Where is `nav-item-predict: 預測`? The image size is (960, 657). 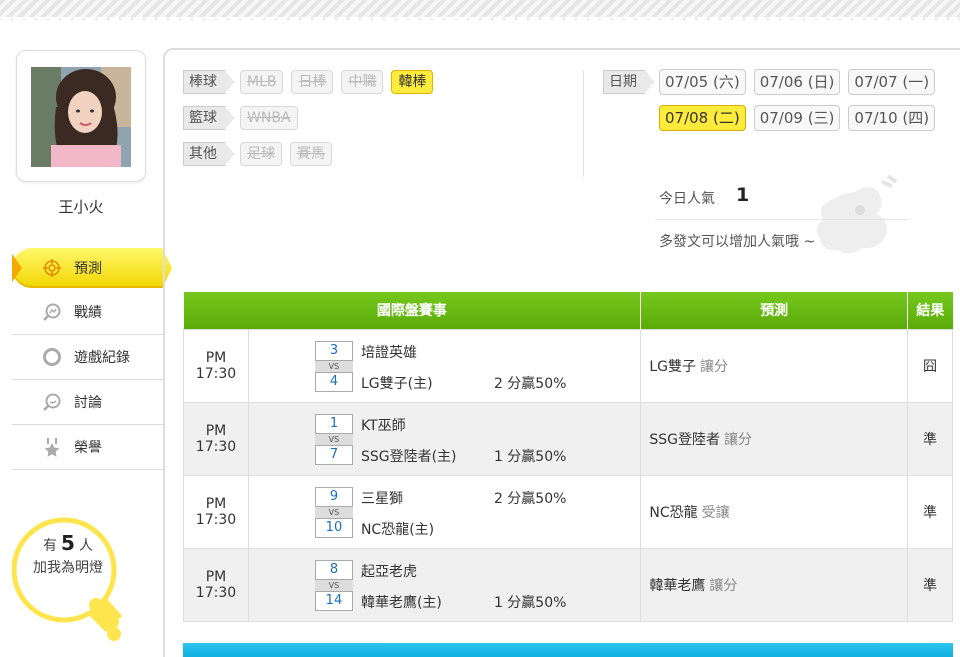
nav-item-predict: 預測 is located at coordinates (92, 268).